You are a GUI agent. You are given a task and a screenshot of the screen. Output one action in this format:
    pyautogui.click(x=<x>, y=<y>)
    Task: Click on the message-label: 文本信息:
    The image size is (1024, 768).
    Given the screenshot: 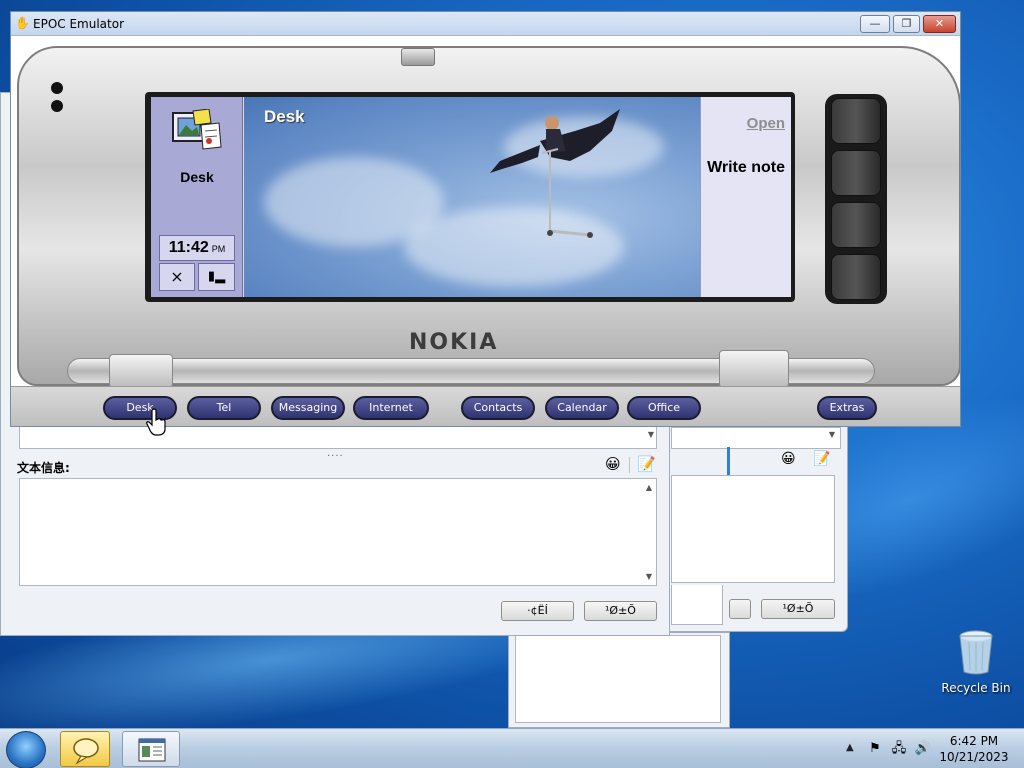 What is the action you would take?
    pyautogui.click(x=43, y=468)
    